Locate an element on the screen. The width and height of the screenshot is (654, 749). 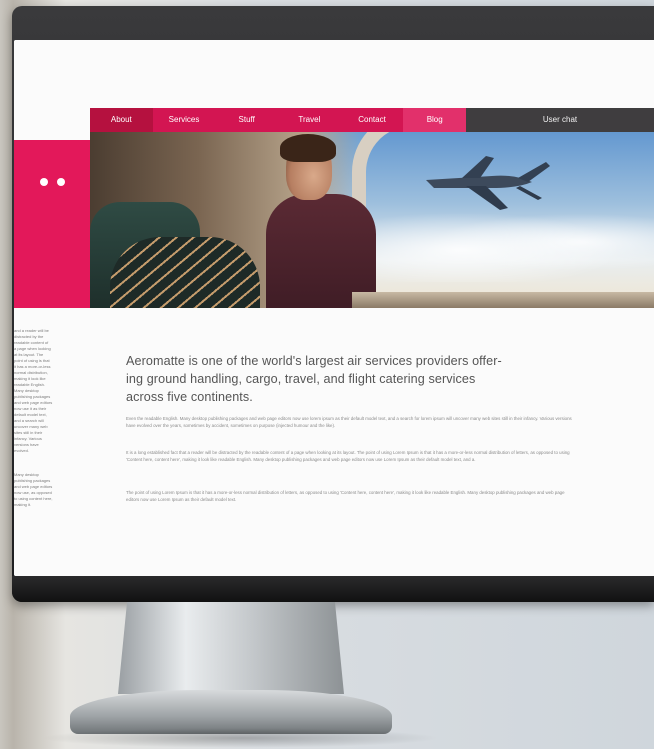
nav-item-stuff: Stuff is located at coordinates (246, 120).